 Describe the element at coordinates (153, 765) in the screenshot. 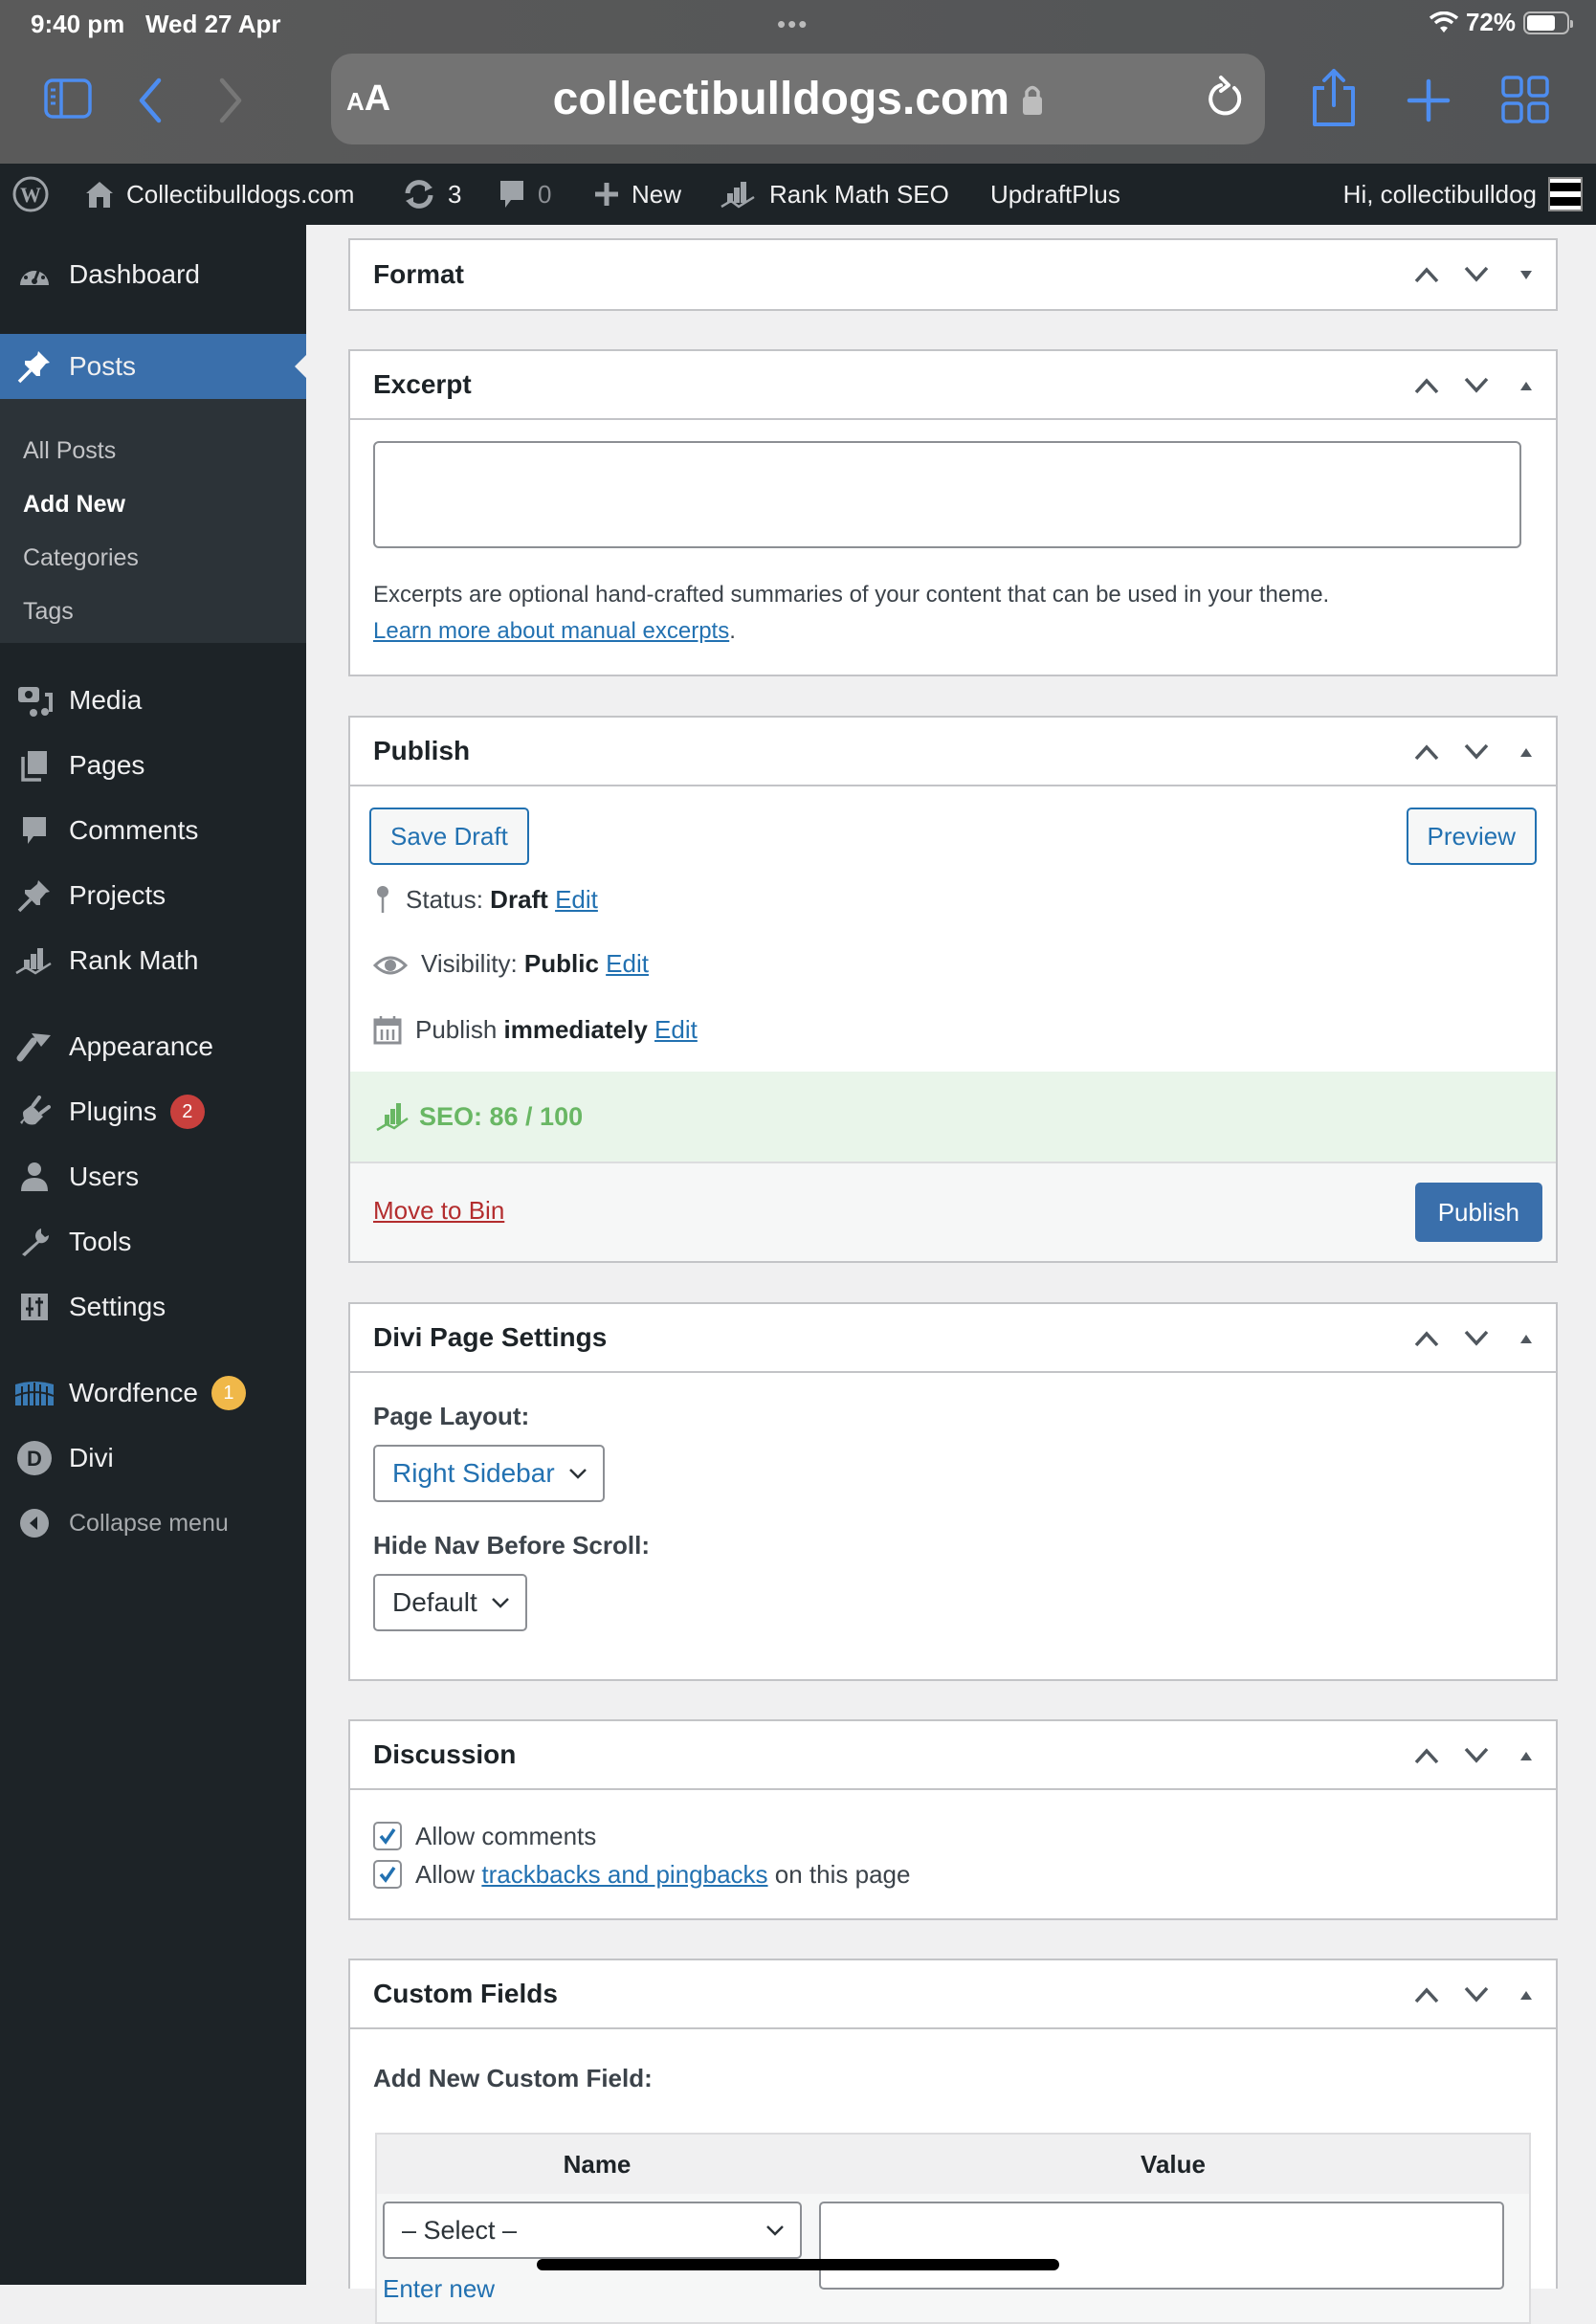

I see `sidebar-item-pages: Pages` at that location.